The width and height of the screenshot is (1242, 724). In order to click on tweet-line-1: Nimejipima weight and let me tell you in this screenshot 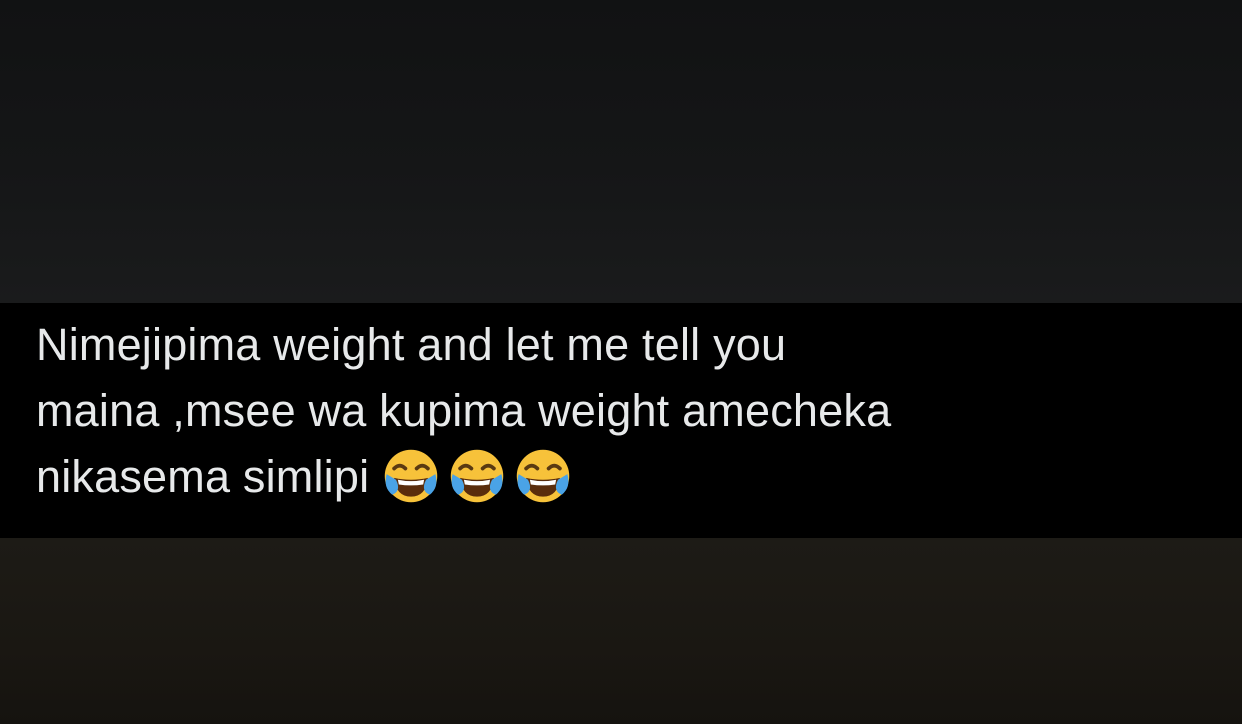, I will do `click(411, 344)`.